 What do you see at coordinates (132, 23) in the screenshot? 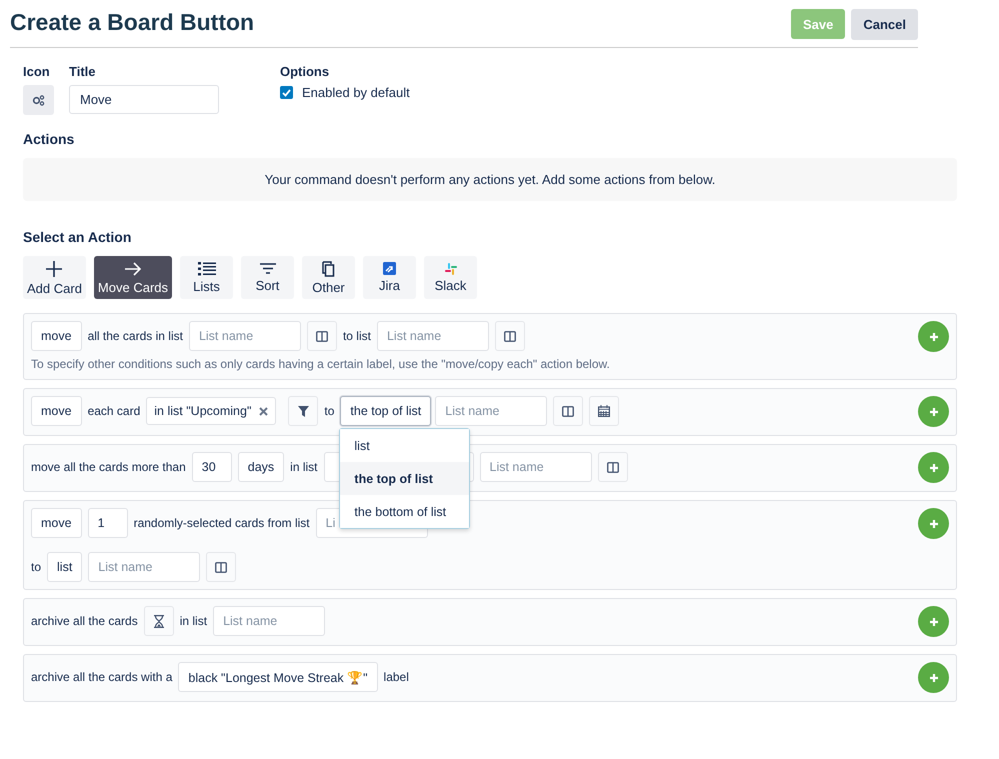
I see `page-title: Create a Board Button` at bounding box center [132, 23].